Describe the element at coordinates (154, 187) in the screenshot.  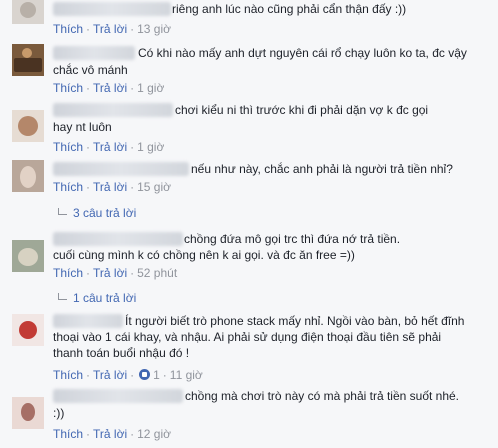
I see `timestamp: 15 giờ` at that location.